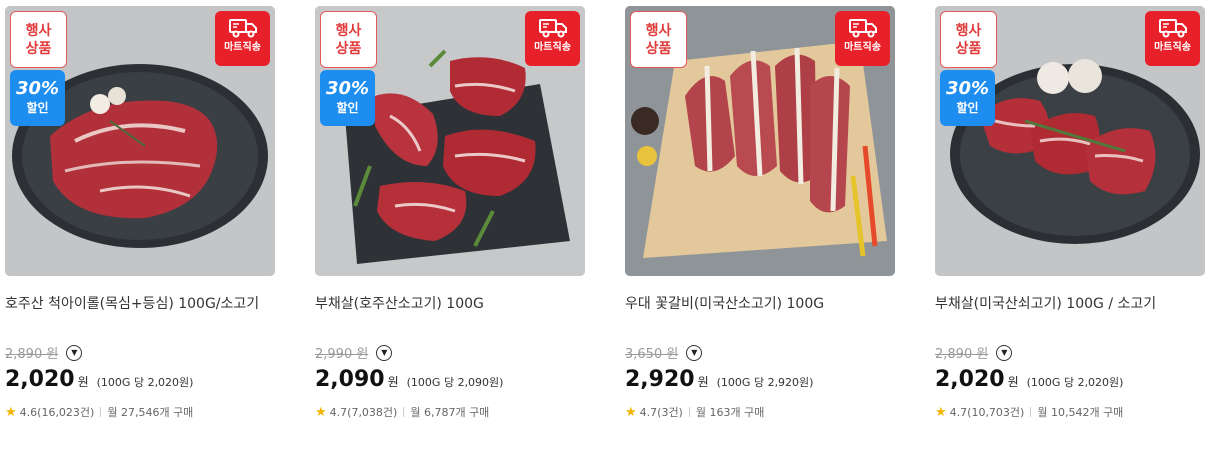 This screenshot has height=454, width=1221. What do you see at coordinates (140, 304) in the screenshot?
I see `product-name: 호주산 척아이롤(목심+등심) 100G/소고기` at bounding box center [140, 304].